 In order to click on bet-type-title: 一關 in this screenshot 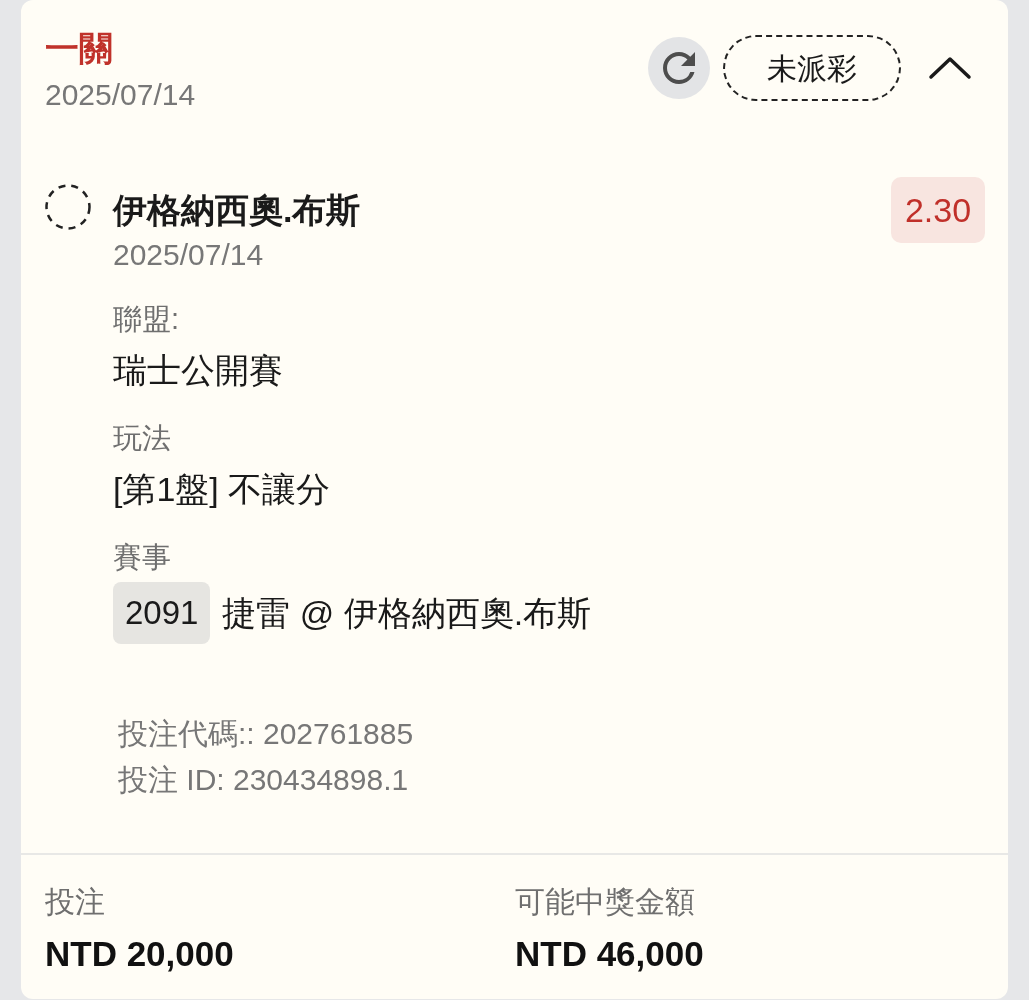, I will do `click(79, 48)`.